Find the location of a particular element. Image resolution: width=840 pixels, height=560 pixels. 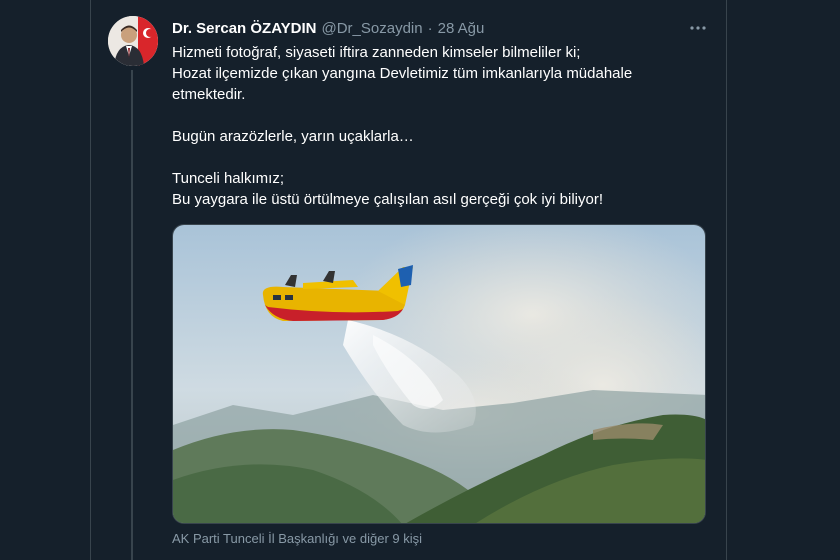

timeline-right-border is located at coordinates (726, 280).